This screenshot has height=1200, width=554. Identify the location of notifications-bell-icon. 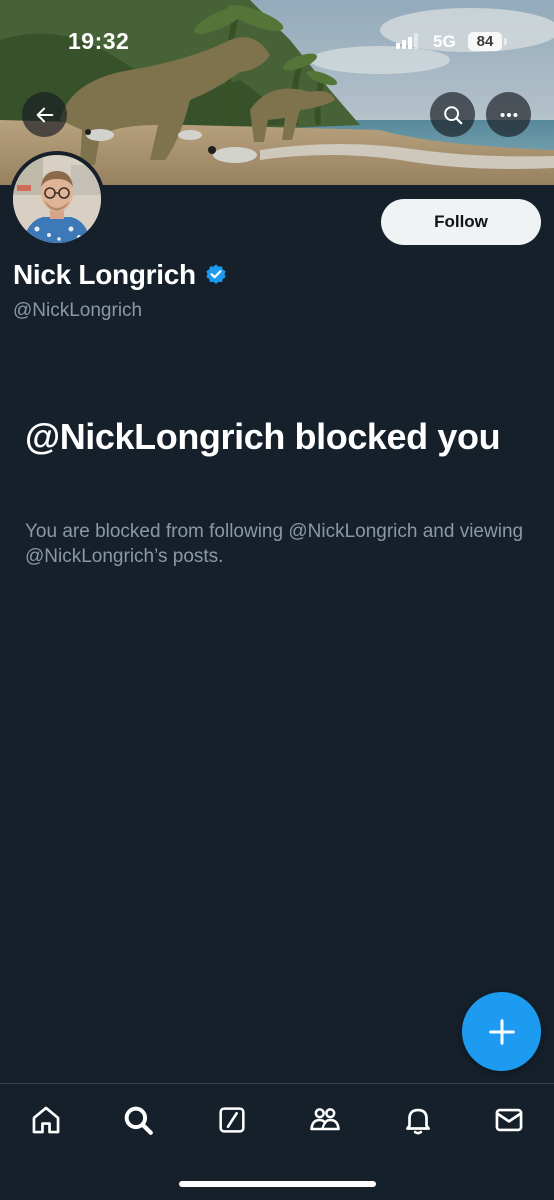
(418, 1121).